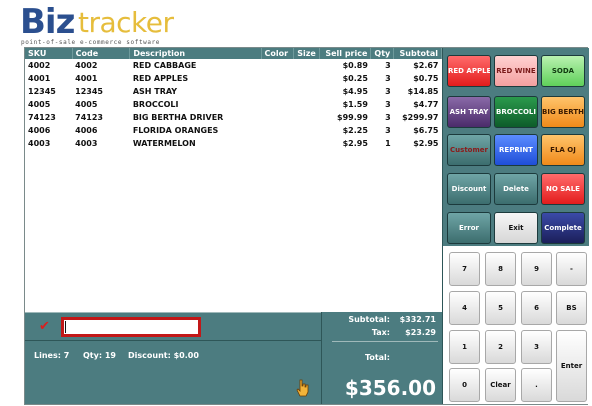 This screenshot has width=592, height=406. What do you see at coordinates (39, 143) in the screenshot?
I see `cell-sku: 4003` at bounding box center [39, 143].